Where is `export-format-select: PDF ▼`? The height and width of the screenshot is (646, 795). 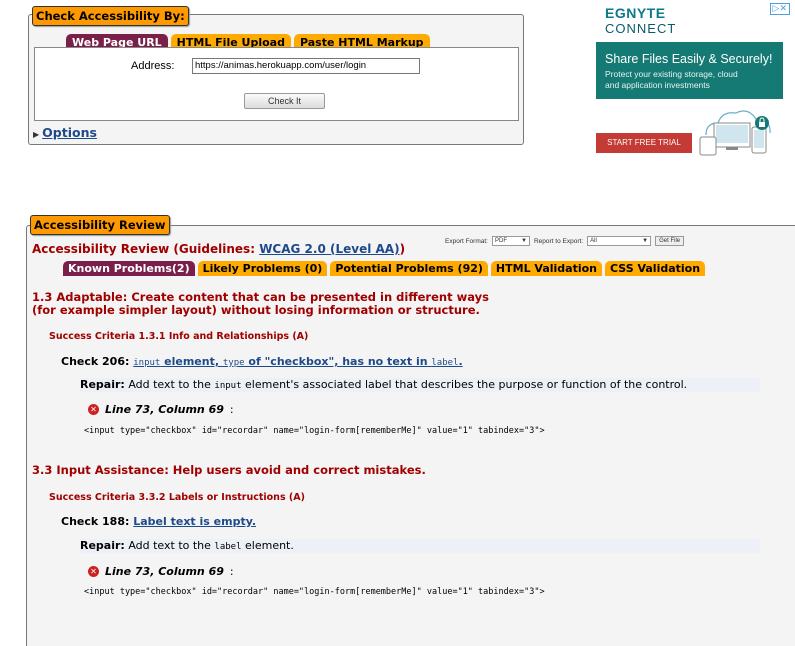 export-format-select: PDF ▼ is located at coordinates (510, 241).